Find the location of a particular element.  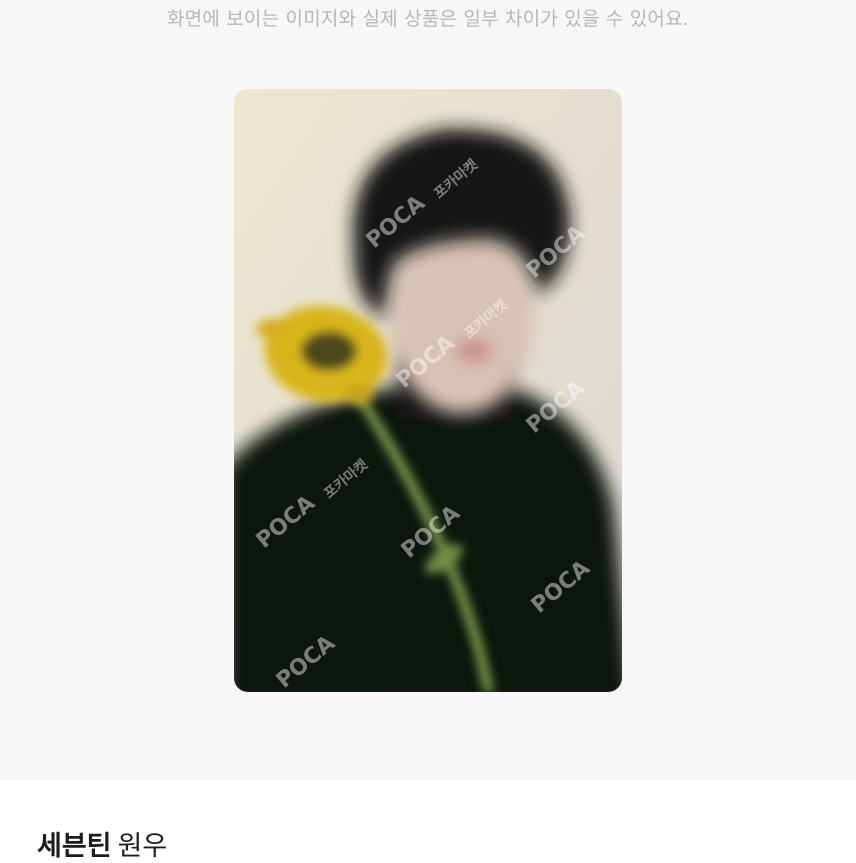

sunflower-center is located at coordinates (329, 351).